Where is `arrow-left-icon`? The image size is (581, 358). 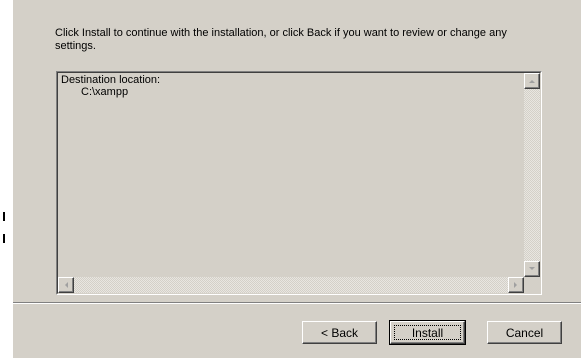 arrow-left-icon is located at coordinates (66, 285).